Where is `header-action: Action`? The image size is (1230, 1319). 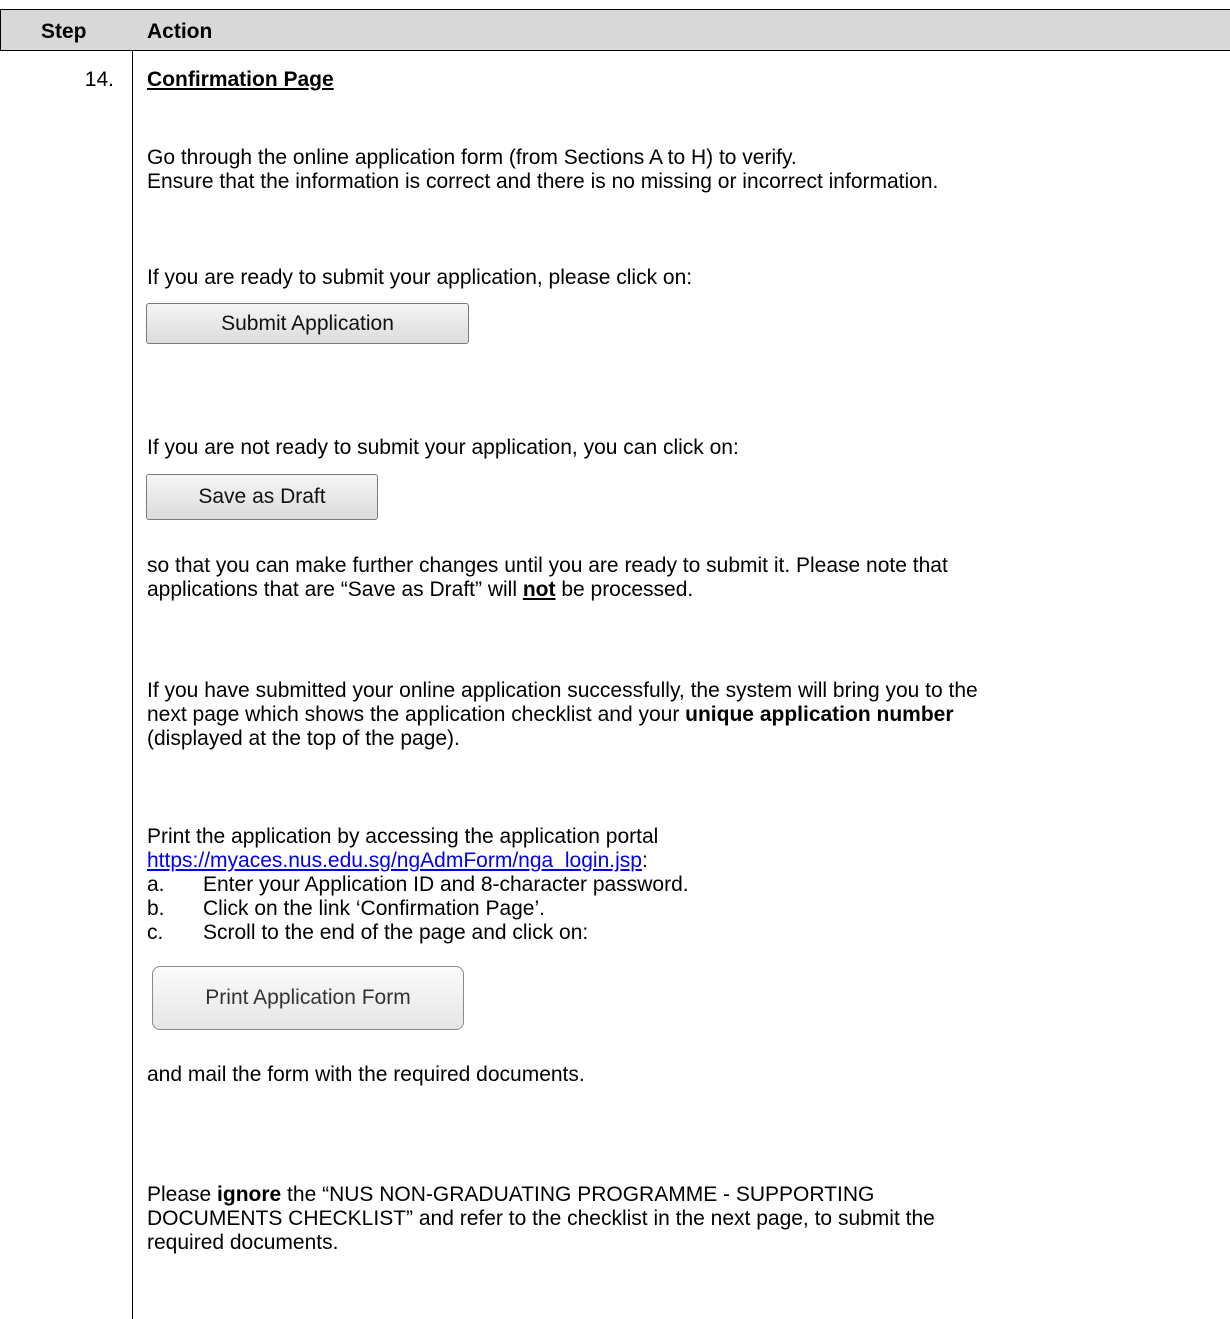
header-action: Action is located at coordinates (180, 31).